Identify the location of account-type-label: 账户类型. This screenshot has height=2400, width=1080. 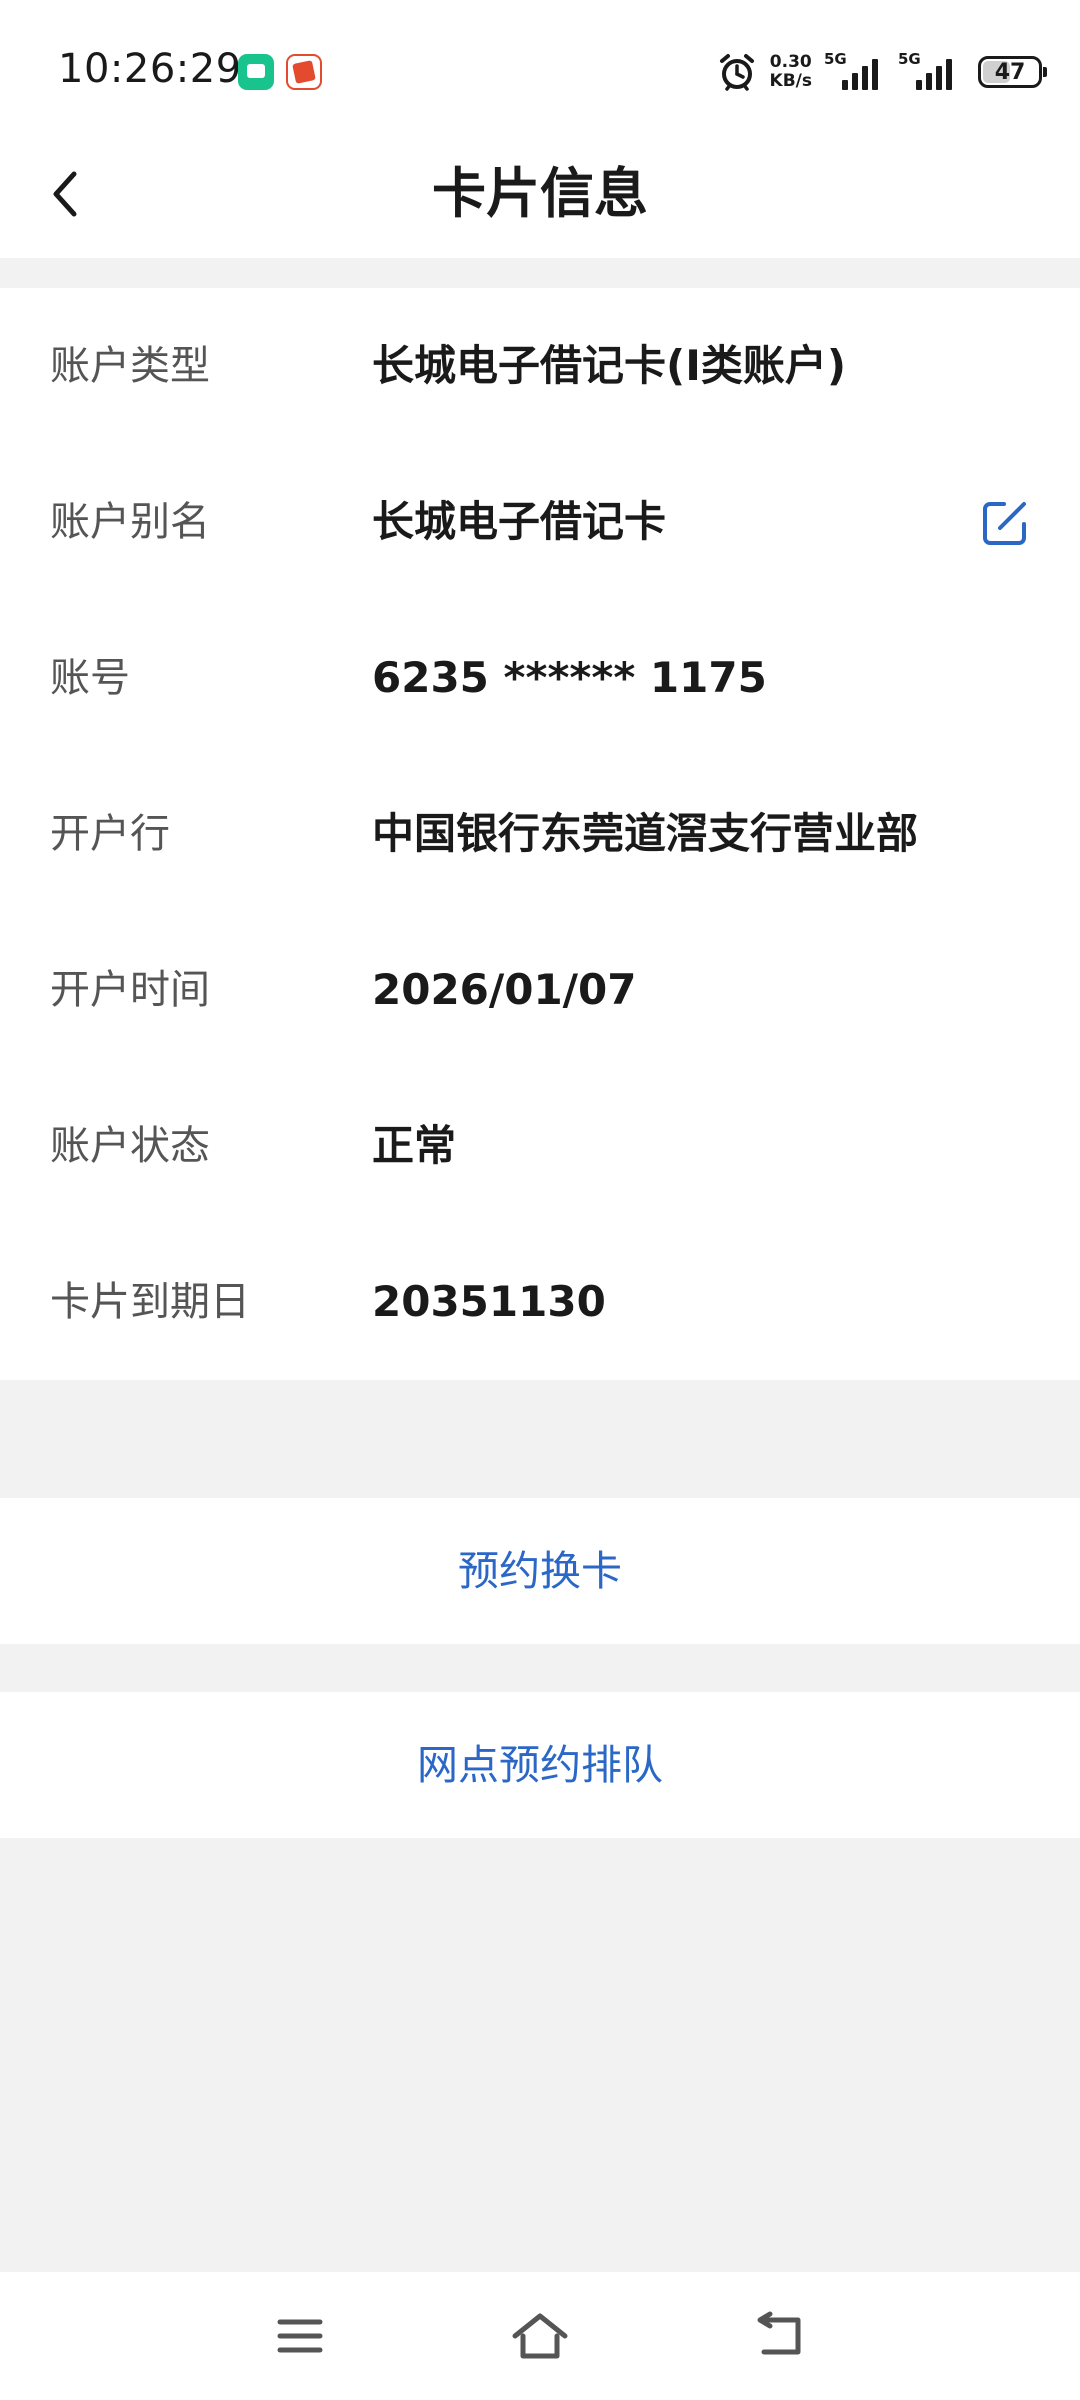
(130, 366).